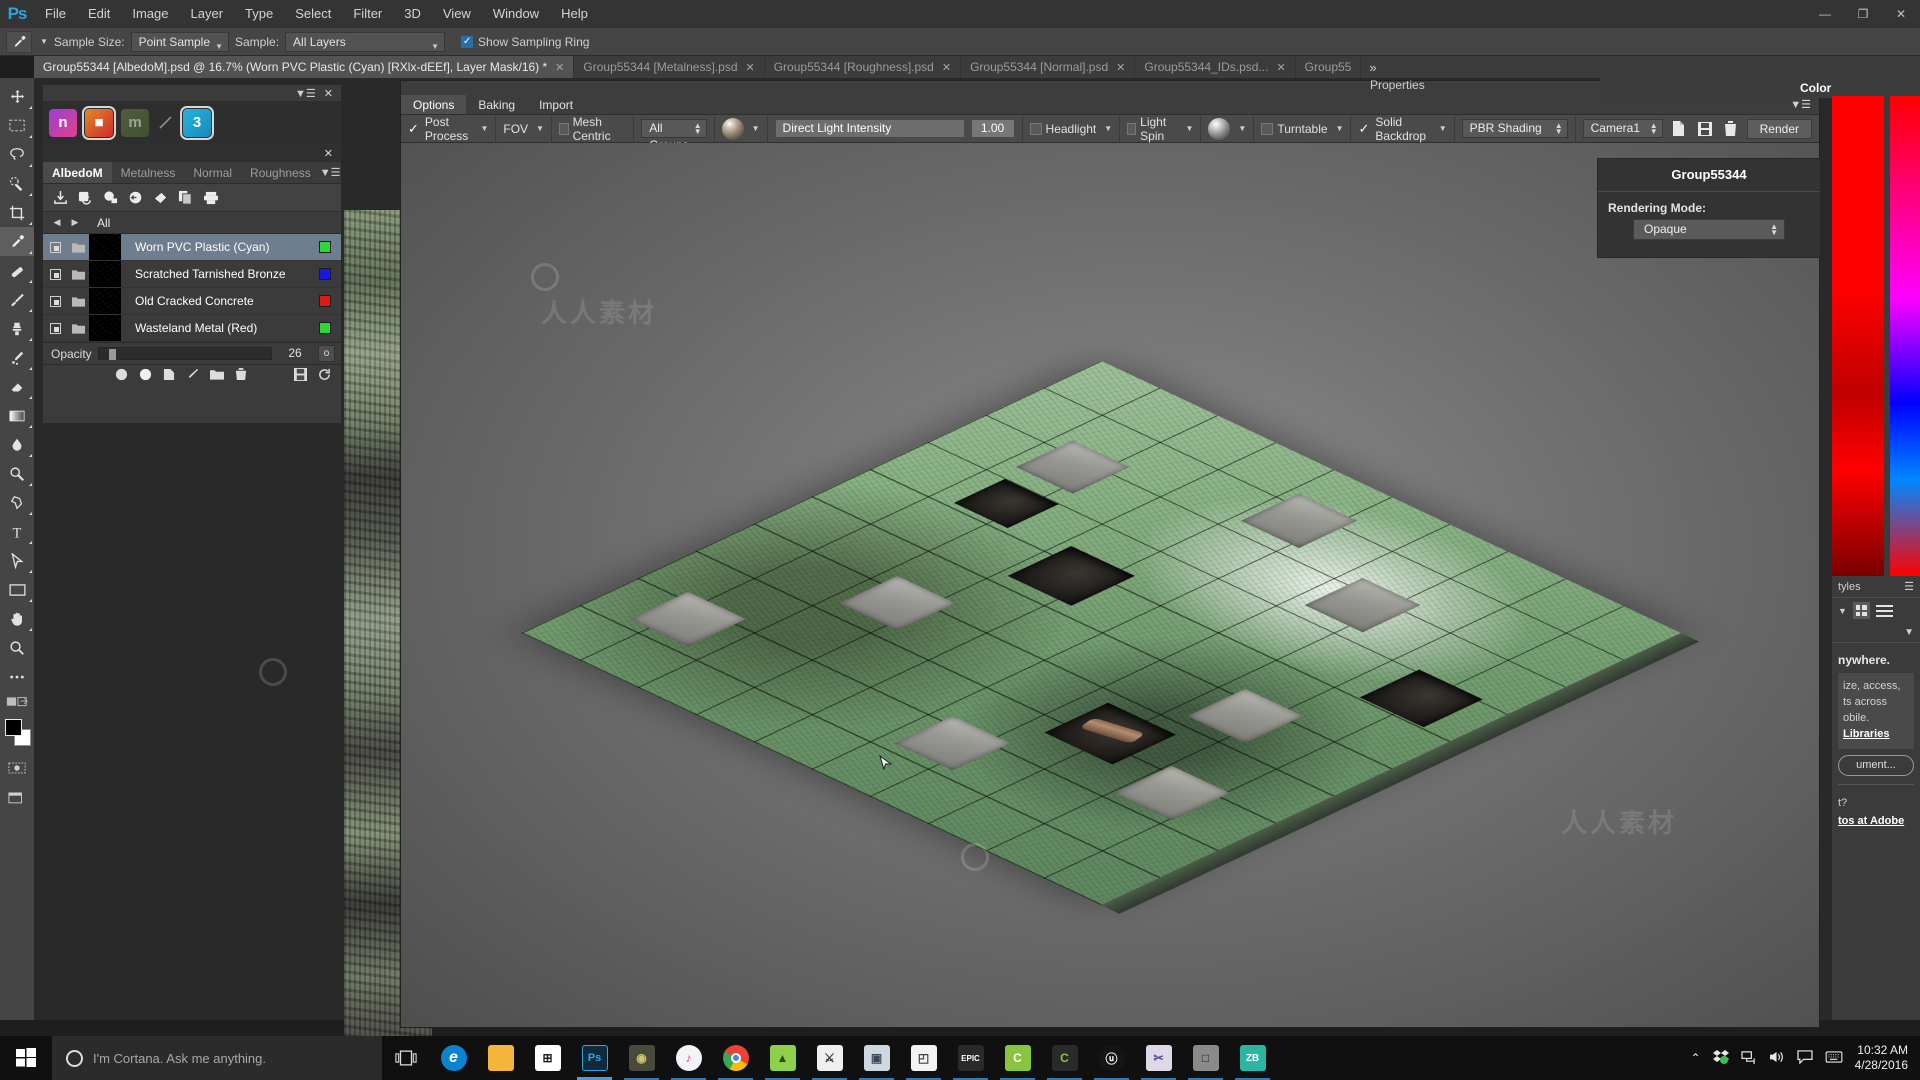 The height and width of the screenshot is (1080, 1920). Describe the element at coordinates (17, 531) in the screenshot. I see `type-tool: T` at that location.